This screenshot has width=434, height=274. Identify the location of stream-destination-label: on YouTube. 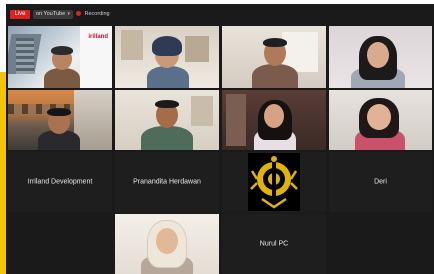
(51, 14).